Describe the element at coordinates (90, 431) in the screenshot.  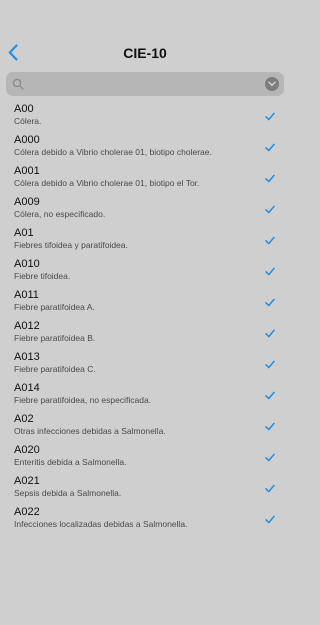
I see `item-description: Otras infecciones debidas a Salmonella.` at that location.